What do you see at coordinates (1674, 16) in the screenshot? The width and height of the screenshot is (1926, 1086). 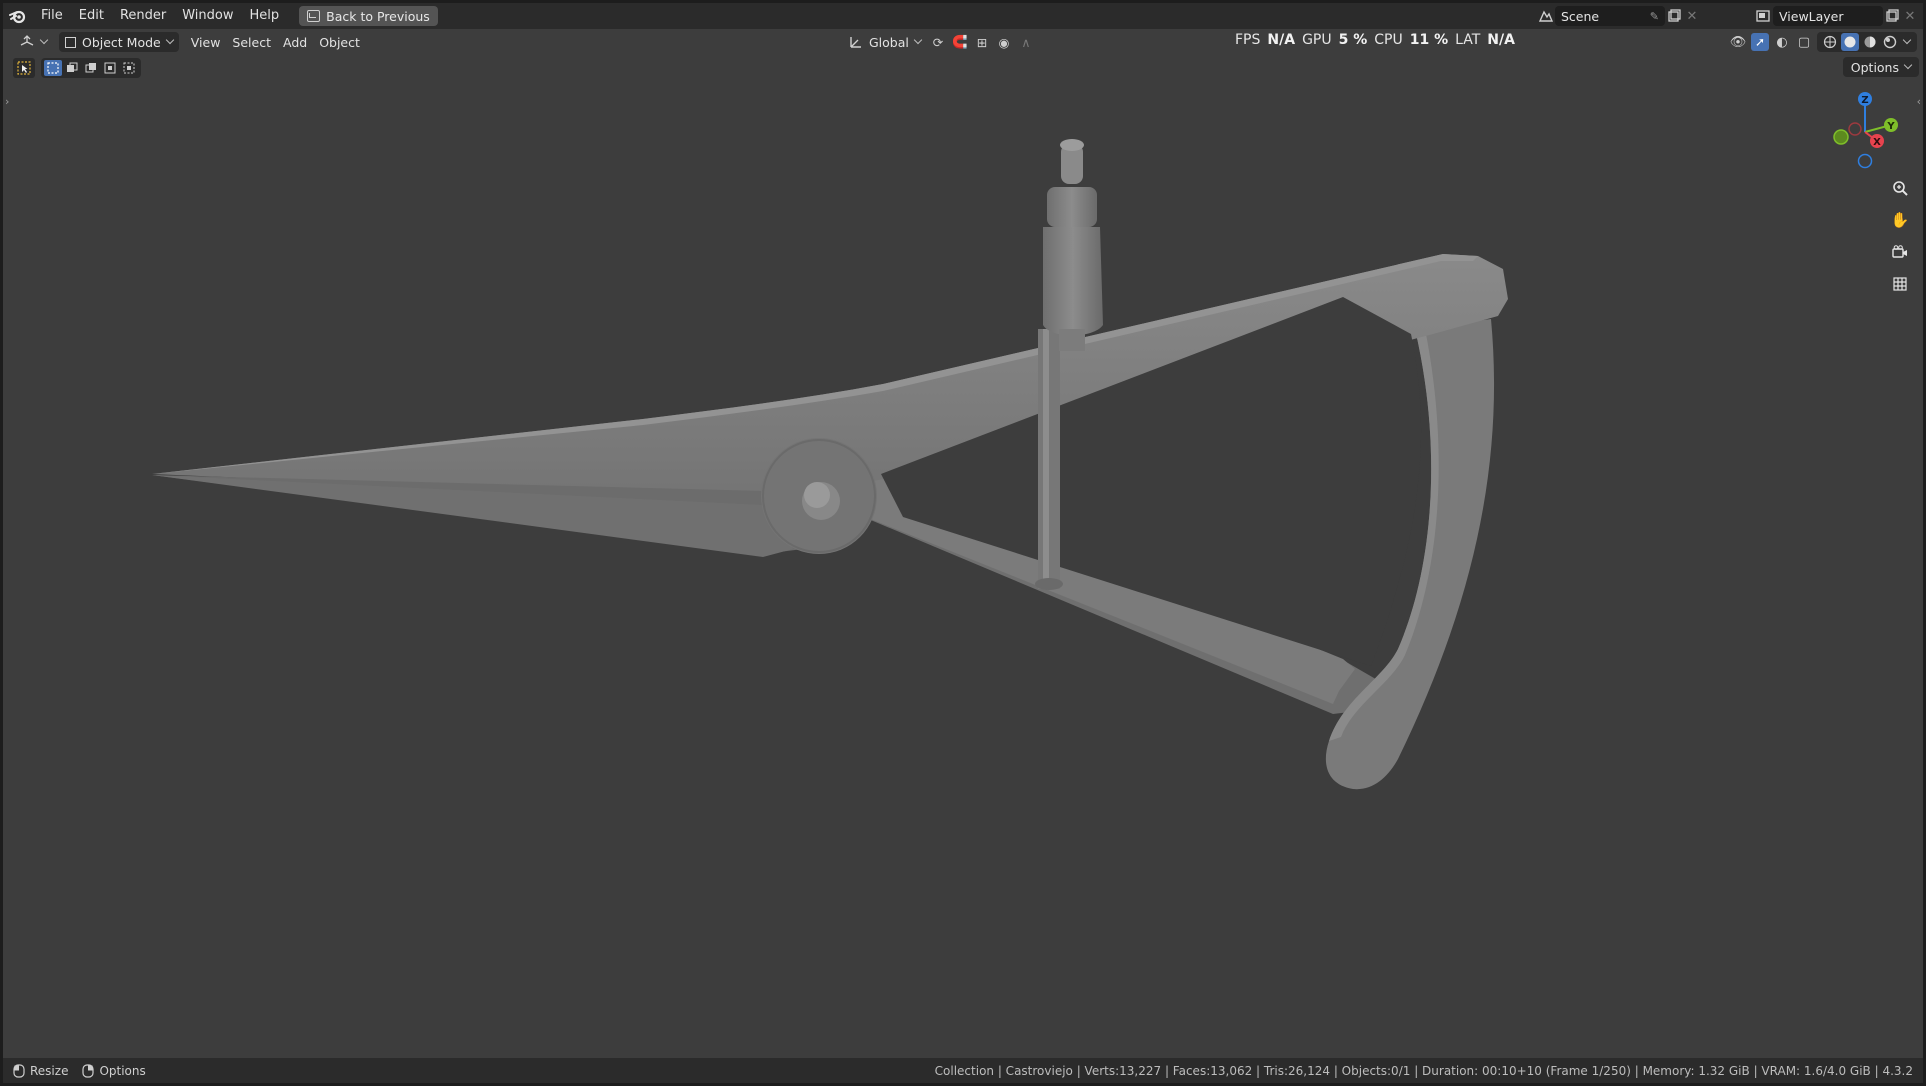 I see `new-scene-icon` at bounding box center [1674, 16].